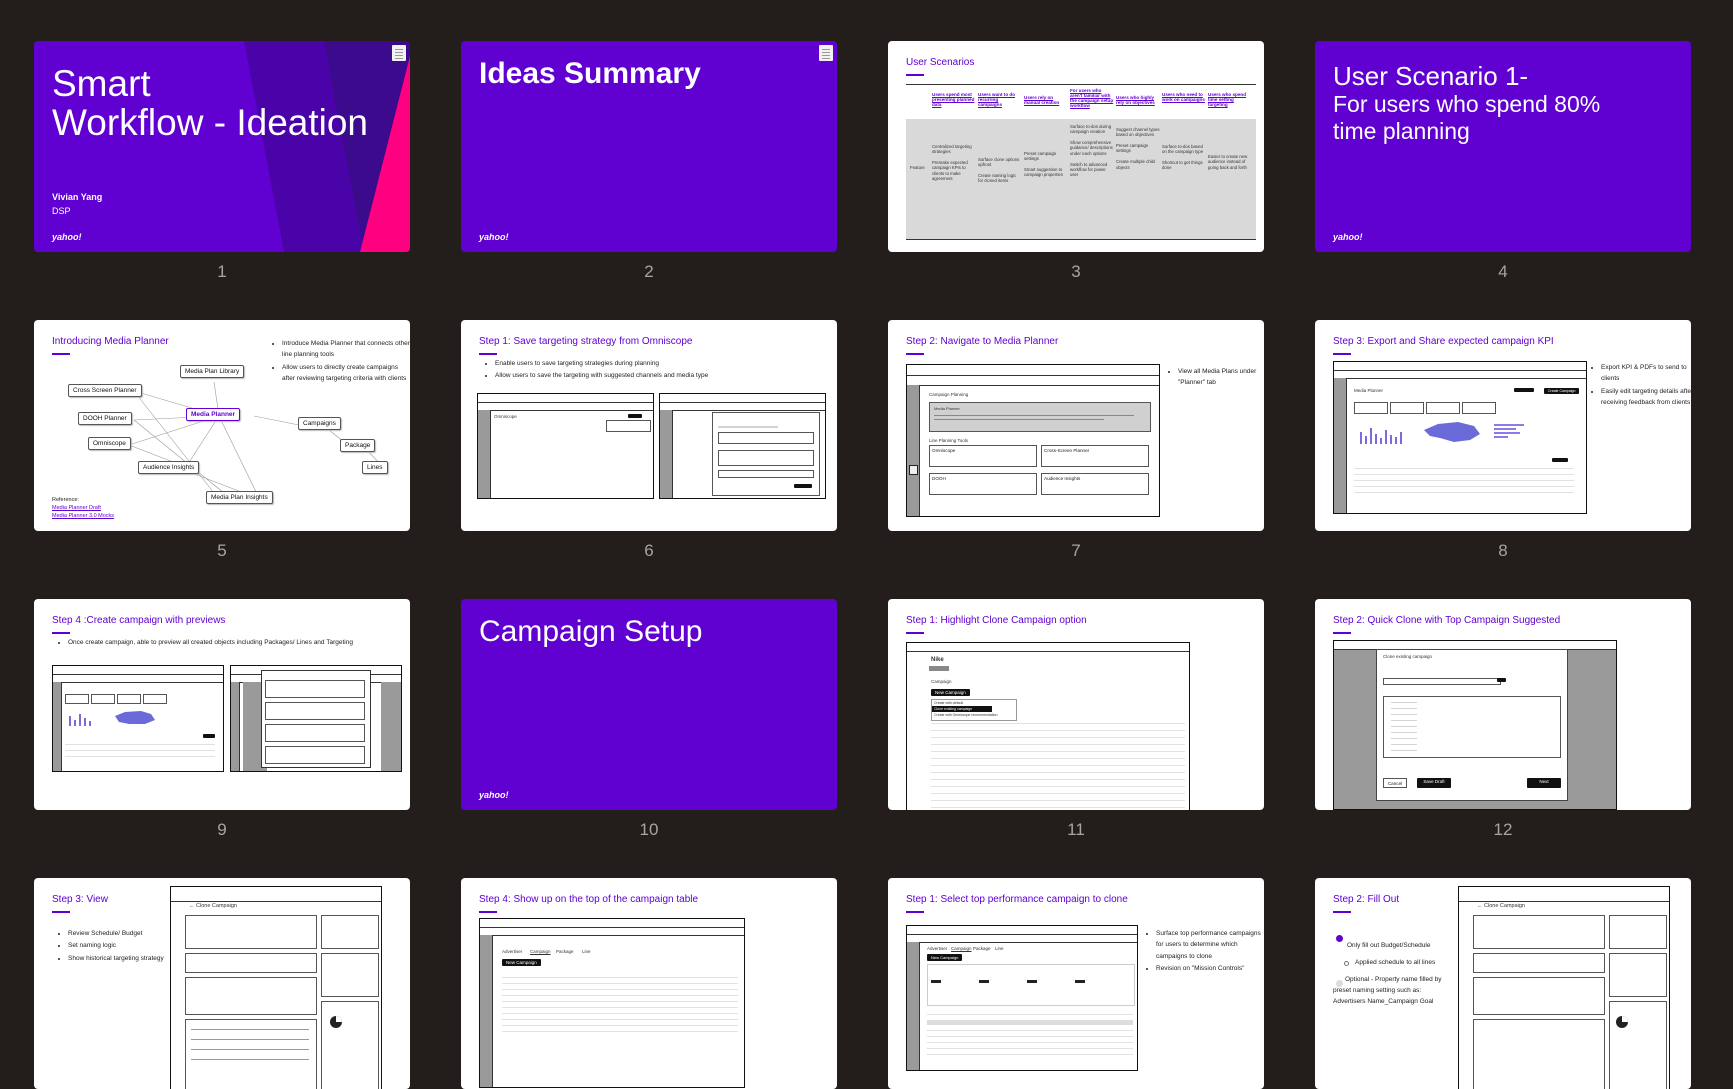 The height and width of the screenshot is (1089, 1733). I want to click on tab-package: Package, so click(565, 951).